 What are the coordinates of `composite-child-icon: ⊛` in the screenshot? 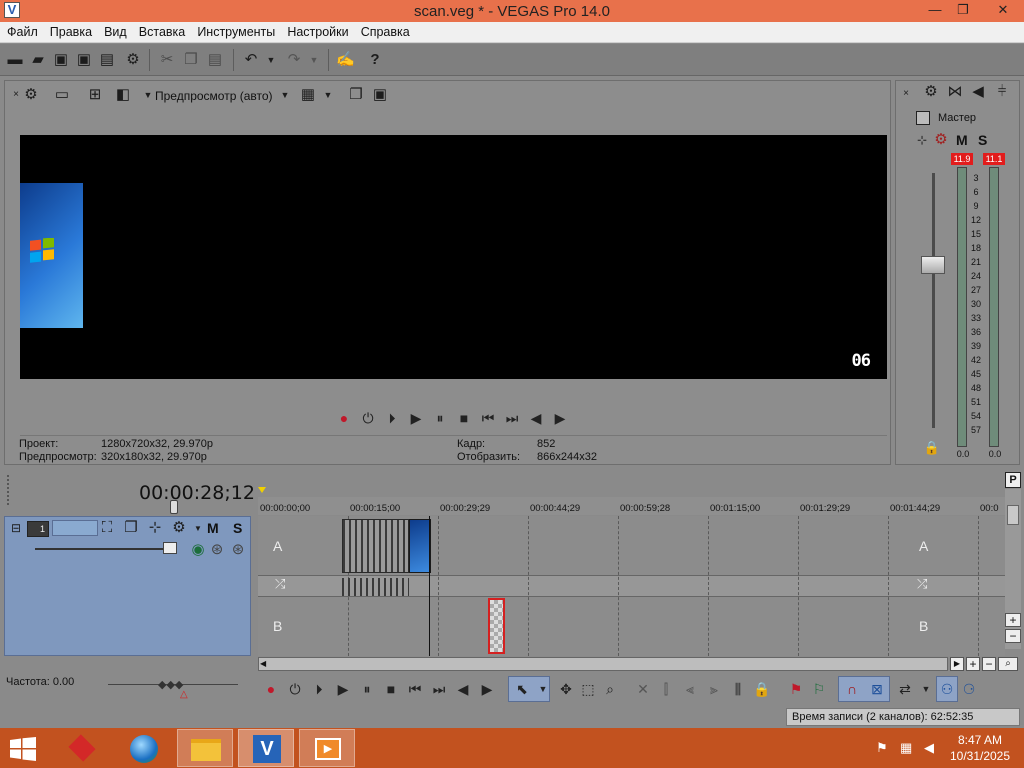 It's located at (238, 550).